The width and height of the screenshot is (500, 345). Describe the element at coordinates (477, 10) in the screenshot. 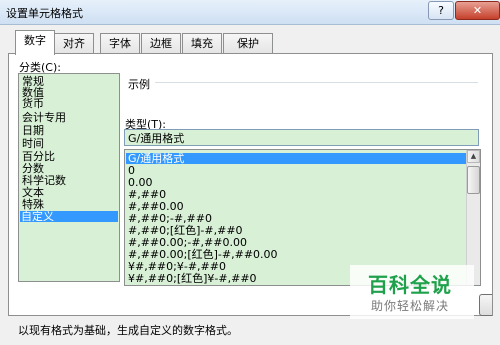

I see `close-button: ✕` at that location.